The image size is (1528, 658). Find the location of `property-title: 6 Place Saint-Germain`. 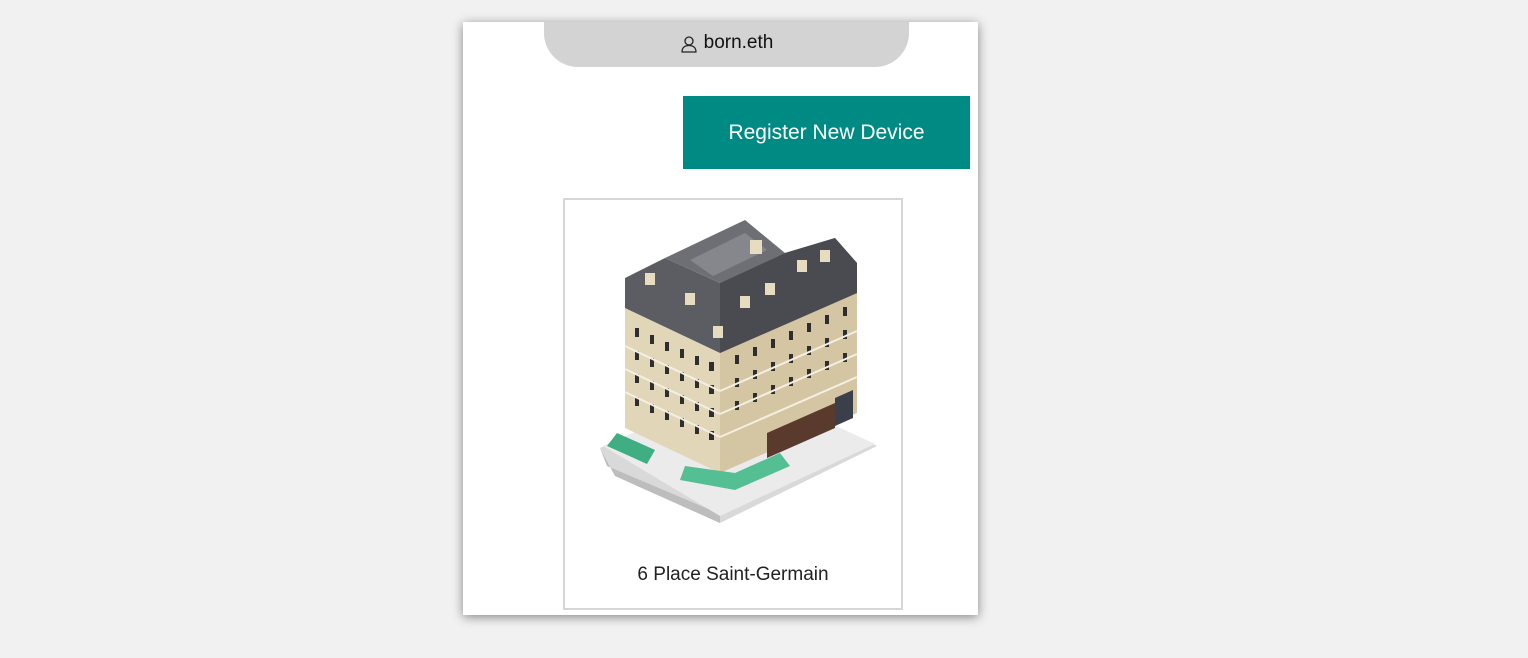

property-title: 6 Place Saint-Germain is located at coordinates (733, 574).